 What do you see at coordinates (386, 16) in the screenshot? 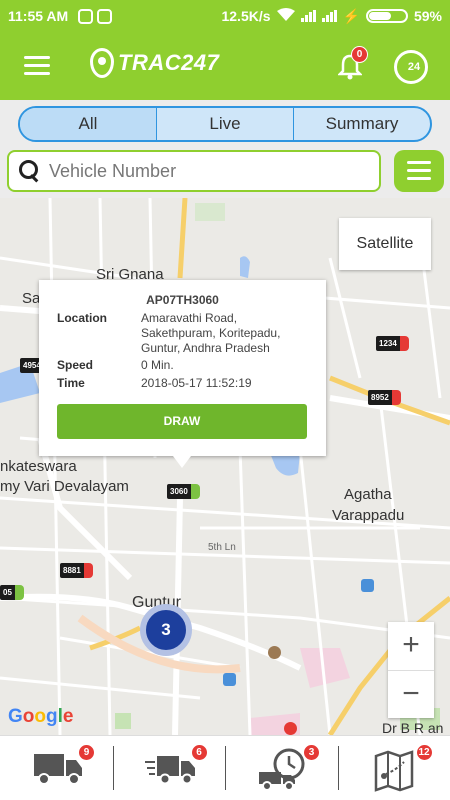
I see `battery-icon` at bounding box center [386, 16].